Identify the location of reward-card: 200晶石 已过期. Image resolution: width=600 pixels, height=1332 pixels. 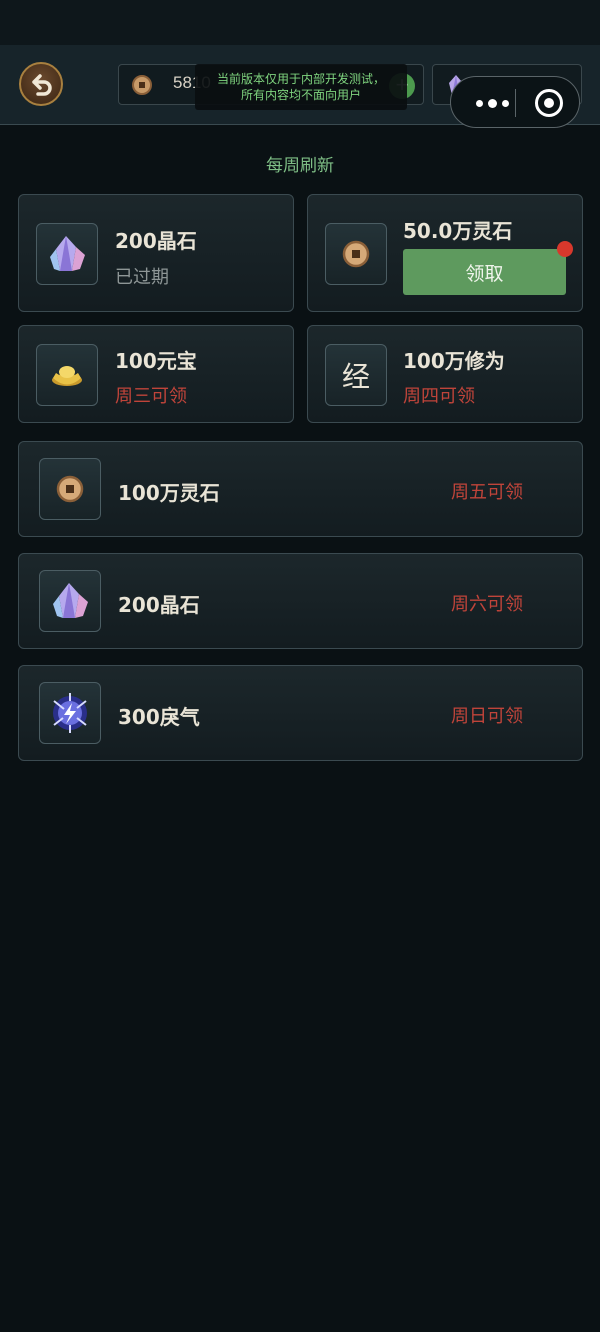
(156, 253).